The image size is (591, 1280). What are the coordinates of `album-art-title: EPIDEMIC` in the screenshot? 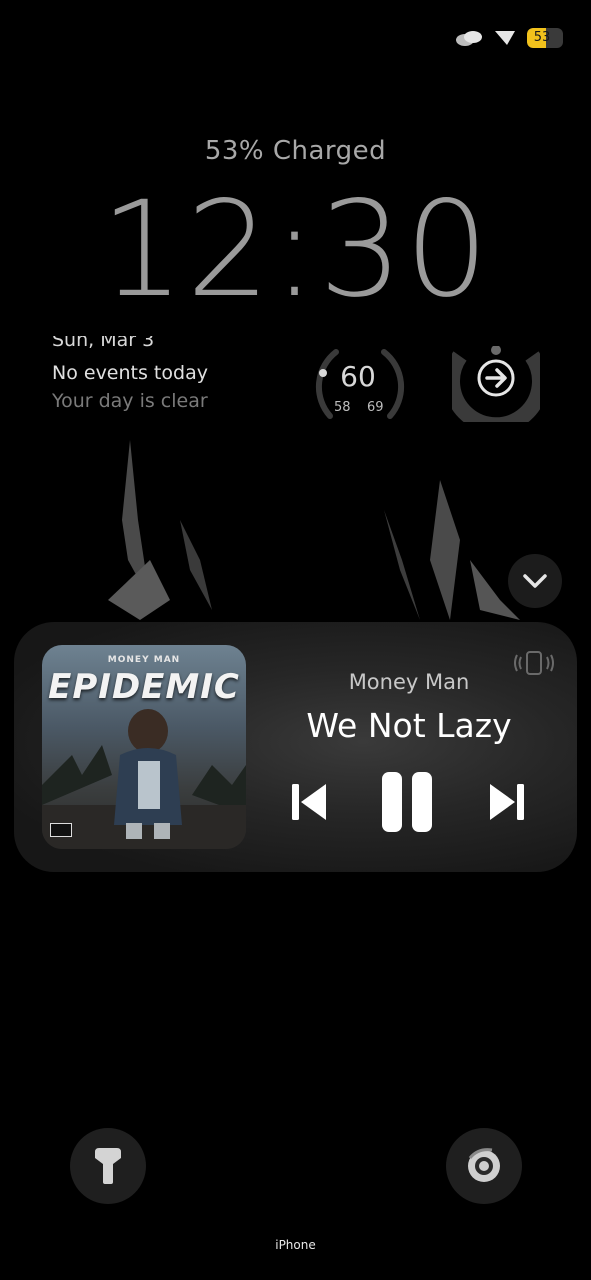 It's located at (144, 687).